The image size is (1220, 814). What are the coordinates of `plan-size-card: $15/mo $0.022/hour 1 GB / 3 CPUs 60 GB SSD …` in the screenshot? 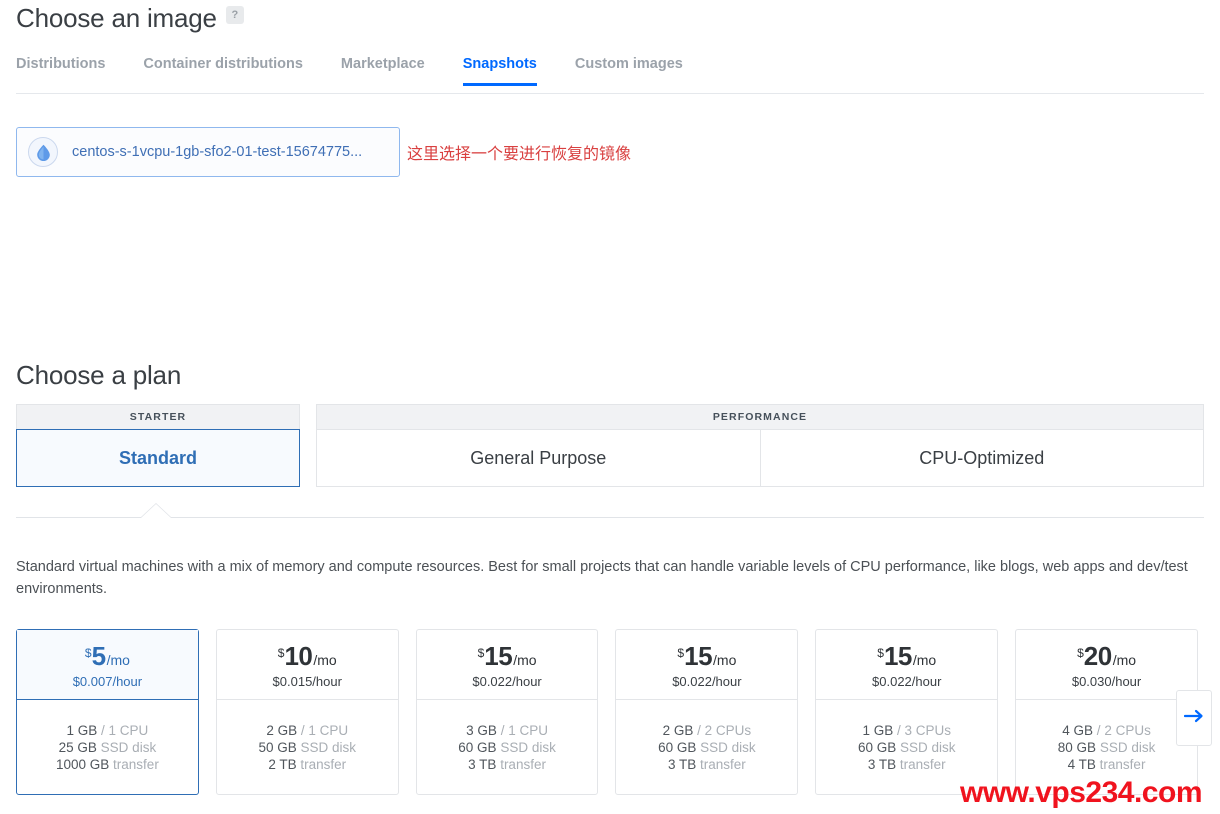 It's located at (907, 712).